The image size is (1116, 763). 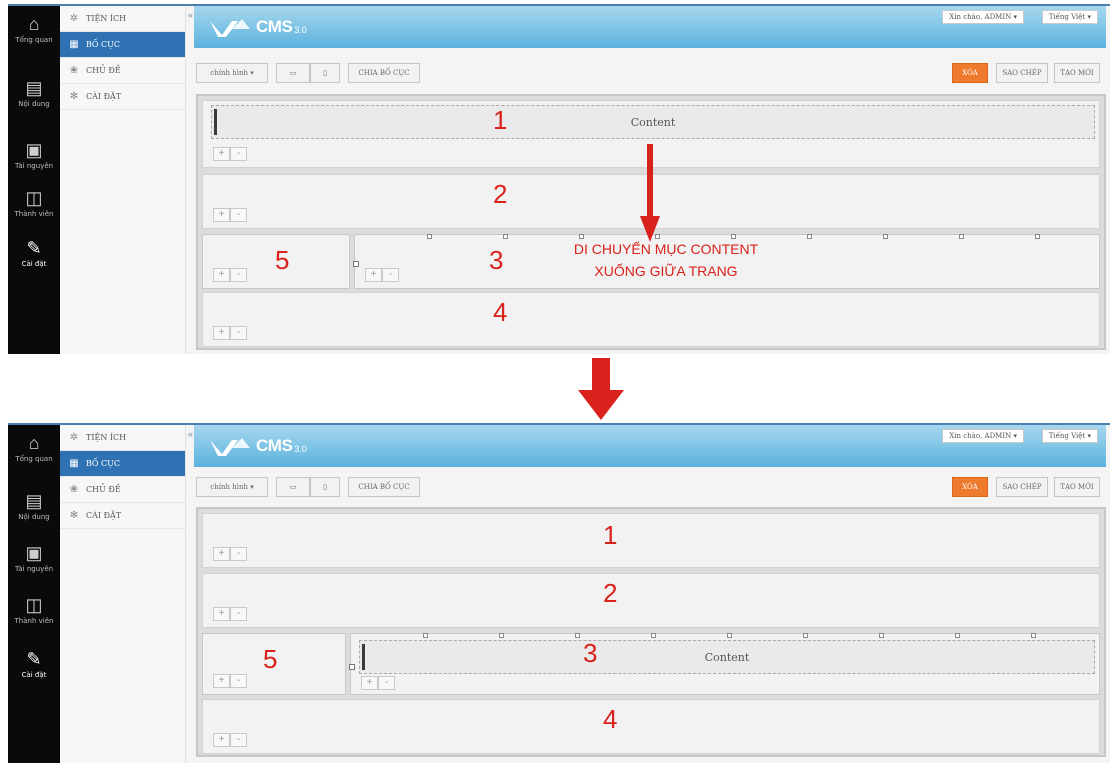 What do you see at coordinates (257, 446) in the screenshot?
I see `cms-logo: CMS 3.0` at bounding box center [257, 446].